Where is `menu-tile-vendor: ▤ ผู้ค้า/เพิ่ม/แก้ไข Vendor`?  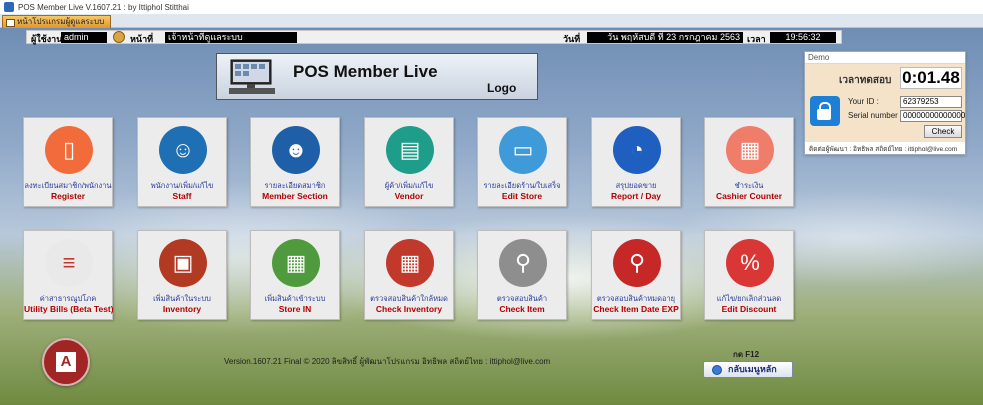
menu-tile-vendor: ▤ ผู้ค้า/เพิ่ม/แก้ไข Vendor is located at coordinates (409, 162).